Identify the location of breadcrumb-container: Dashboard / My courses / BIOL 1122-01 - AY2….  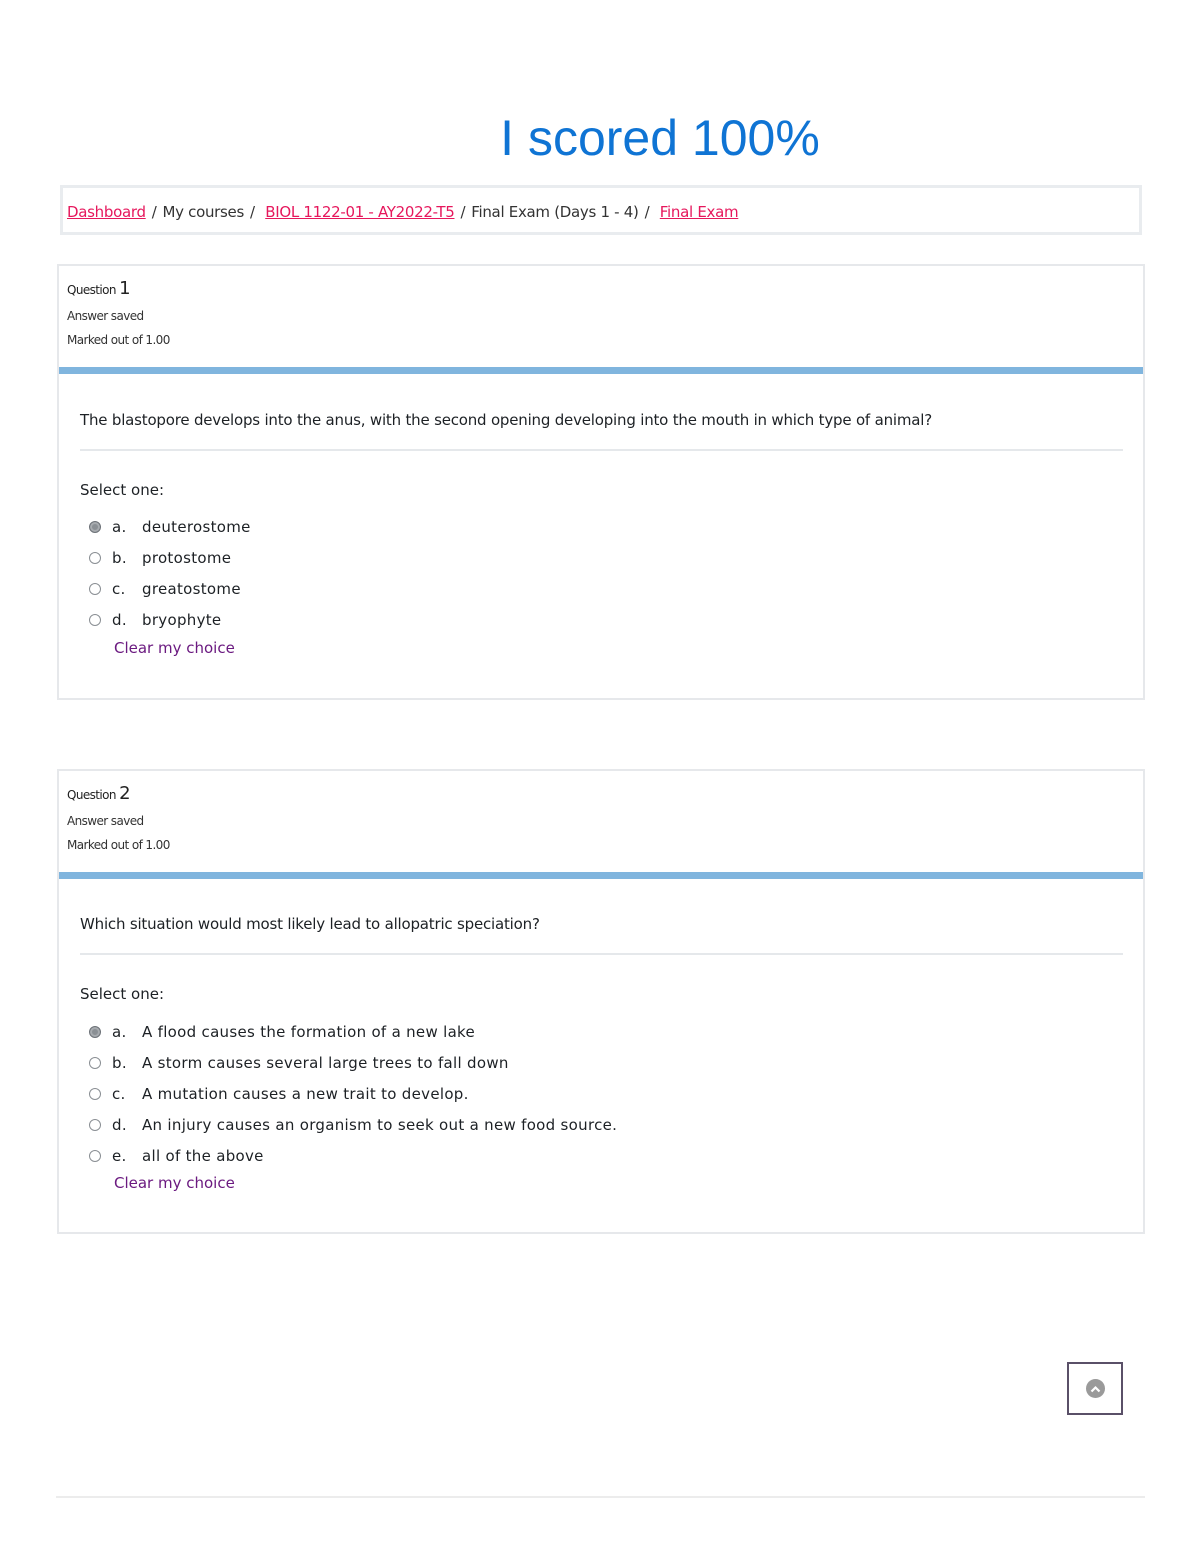
(601, 210).